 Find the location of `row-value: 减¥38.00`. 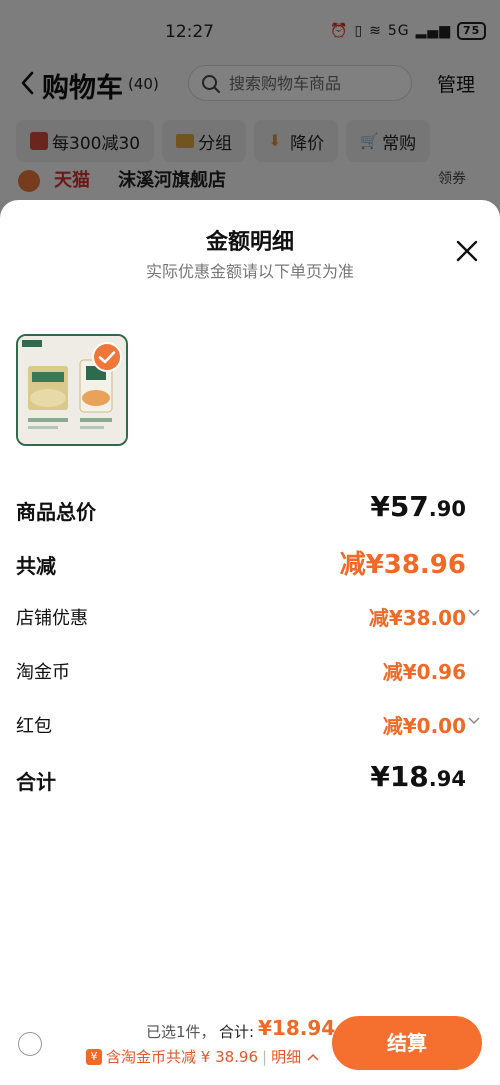

row-value: 减¥38.00 is located at coordinates (417, 618).